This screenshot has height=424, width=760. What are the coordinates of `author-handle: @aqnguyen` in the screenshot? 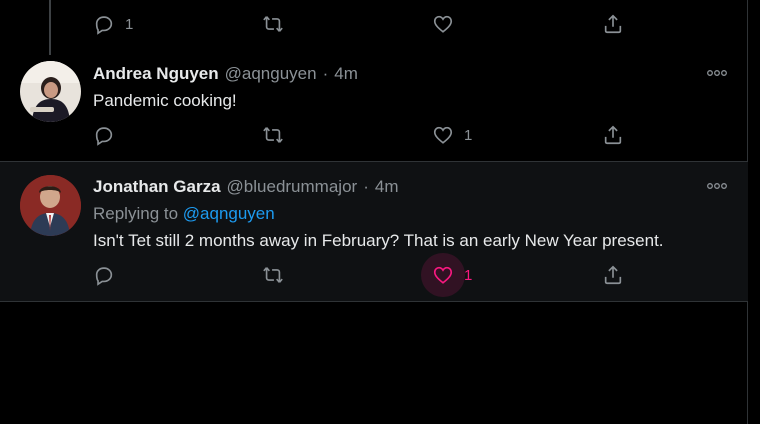 It's located at (271, 74).